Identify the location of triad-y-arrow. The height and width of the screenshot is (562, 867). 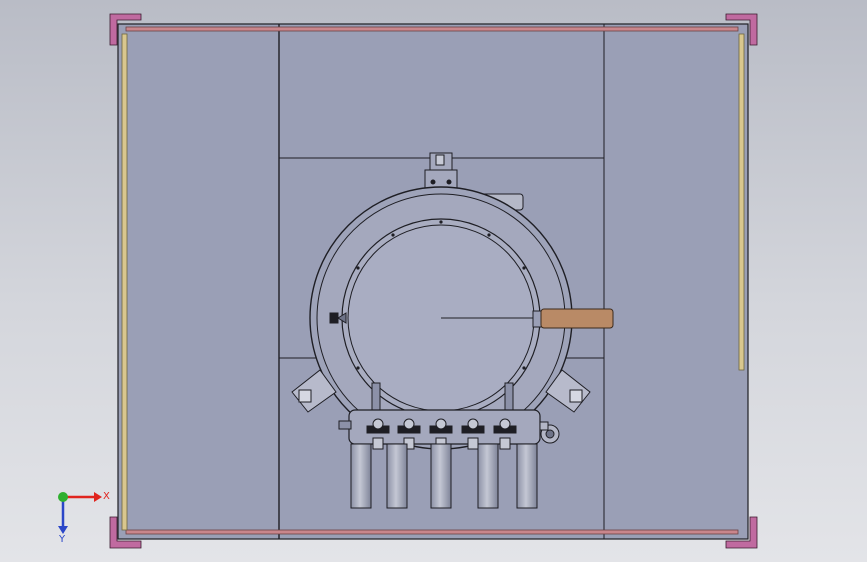
(63, 530).